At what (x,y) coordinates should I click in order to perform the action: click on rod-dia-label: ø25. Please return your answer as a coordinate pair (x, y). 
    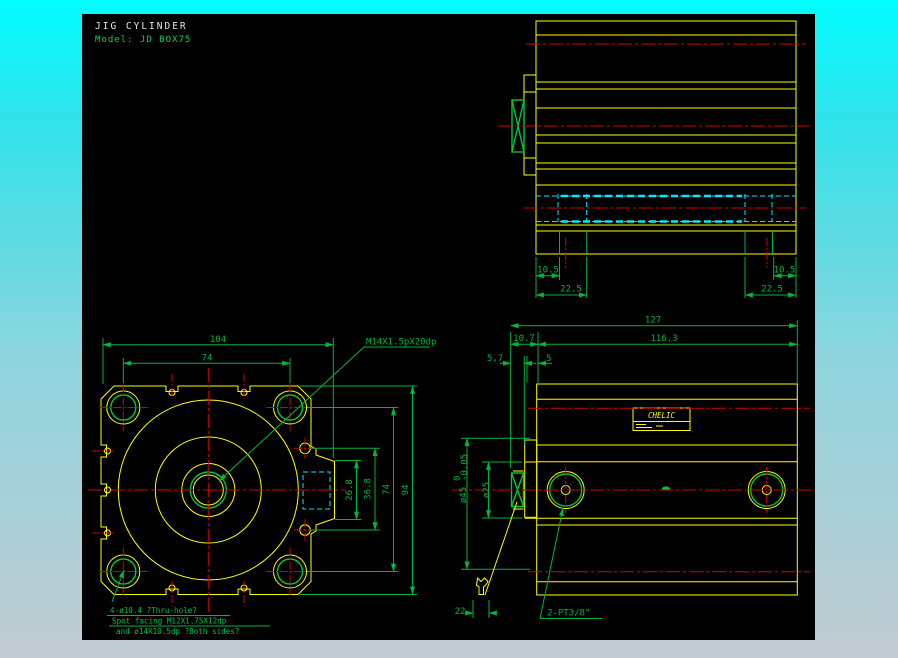
    Looking at the image, I should click on (487, 490).